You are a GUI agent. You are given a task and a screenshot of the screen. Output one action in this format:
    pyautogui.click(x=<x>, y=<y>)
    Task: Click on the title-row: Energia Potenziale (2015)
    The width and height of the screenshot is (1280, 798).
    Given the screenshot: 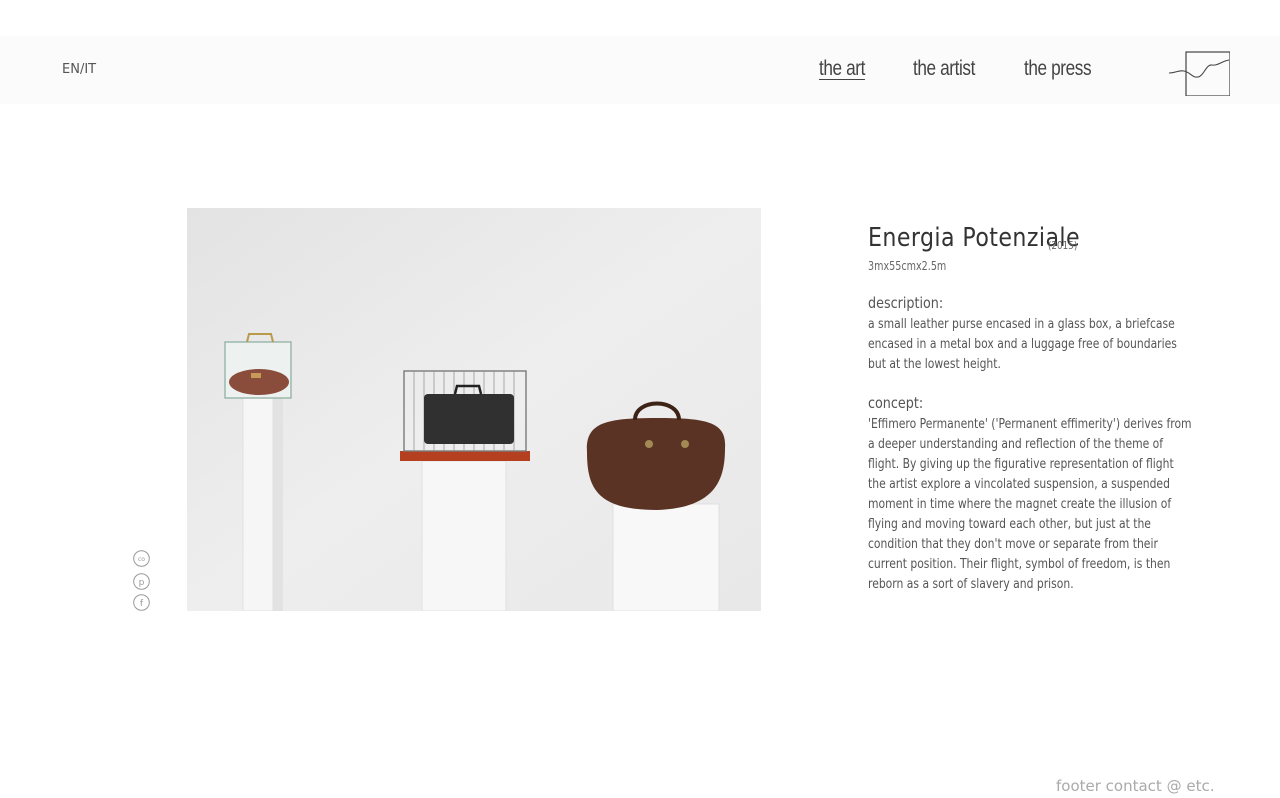 What is the action you would take?
    pyautogui.click(x=1033, y=238)
    